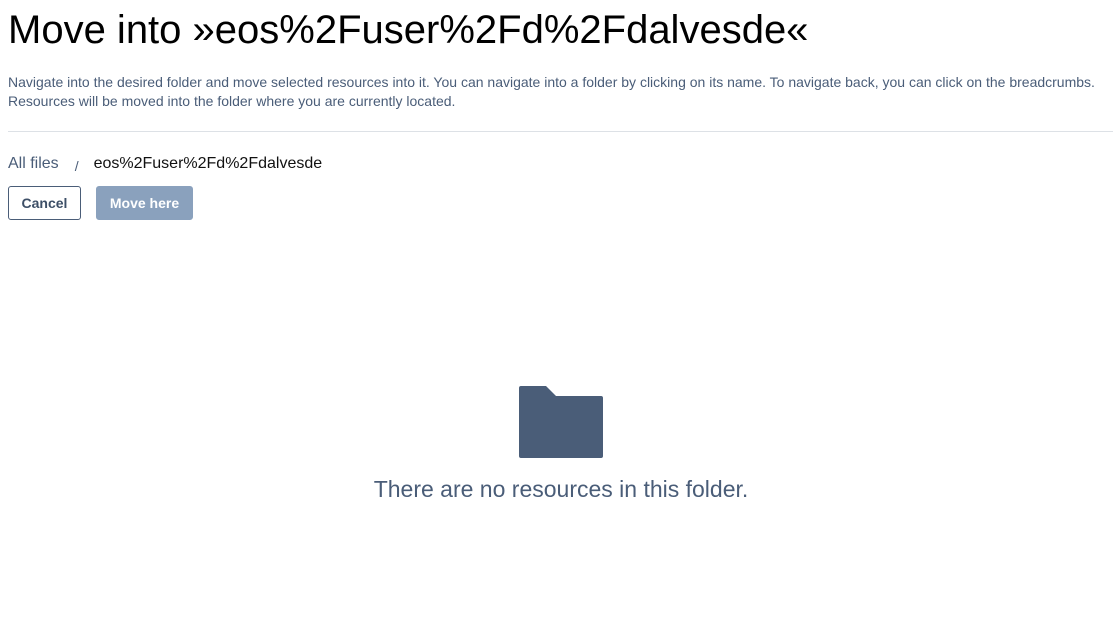 The height and width of the screenshot is (643, 1113). I want to click on move-here-button: Move here, so click(144, 203).